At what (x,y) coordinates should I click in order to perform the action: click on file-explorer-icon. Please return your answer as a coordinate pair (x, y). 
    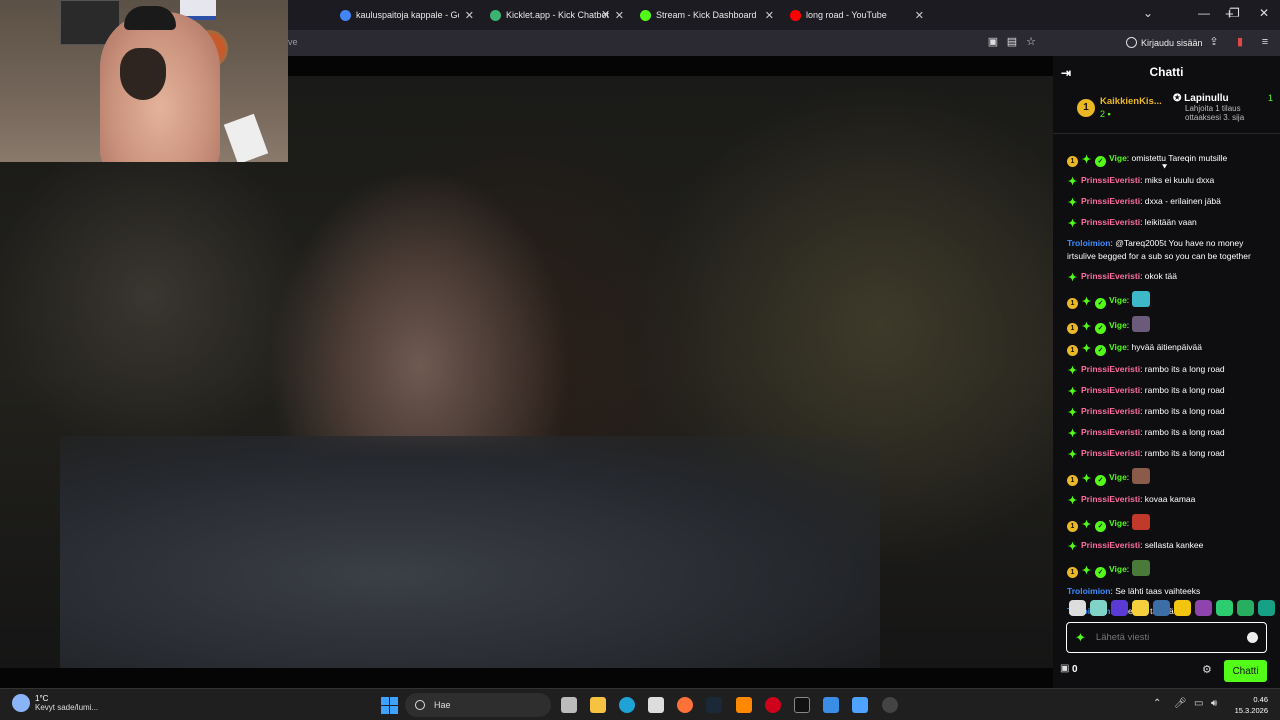
    Looking at the image, I should click on (598, 705).